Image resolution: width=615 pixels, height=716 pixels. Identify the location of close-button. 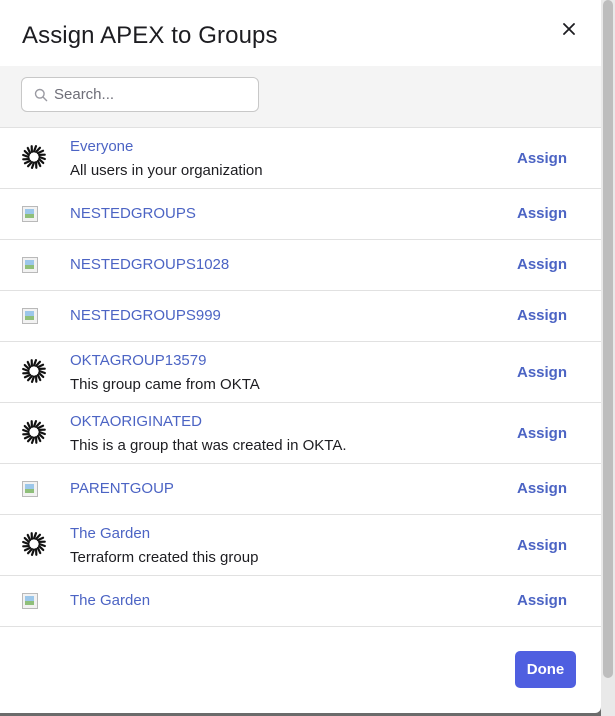
(569, 29).